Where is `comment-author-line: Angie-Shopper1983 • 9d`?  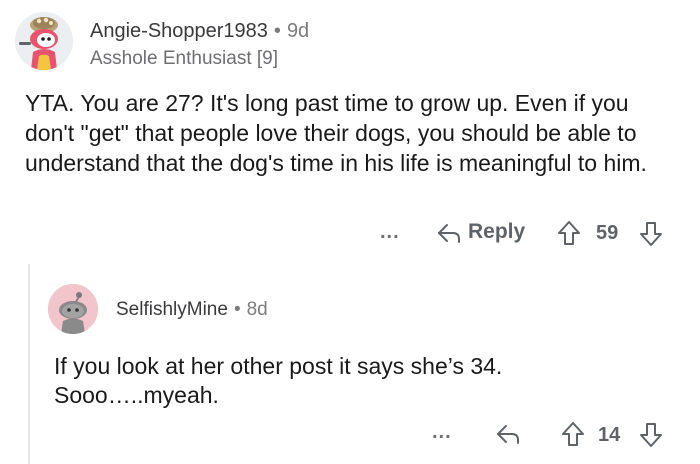 comment-author-line: Angie-Shopper1983 • 9d is located at coordinates (199, 31).